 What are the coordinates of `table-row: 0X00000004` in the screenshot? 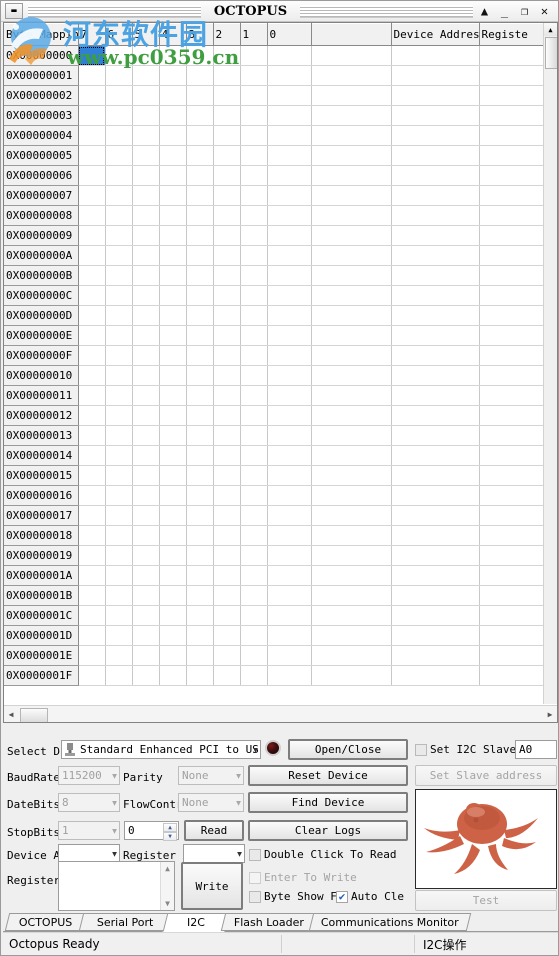 It's located at (274, 135).